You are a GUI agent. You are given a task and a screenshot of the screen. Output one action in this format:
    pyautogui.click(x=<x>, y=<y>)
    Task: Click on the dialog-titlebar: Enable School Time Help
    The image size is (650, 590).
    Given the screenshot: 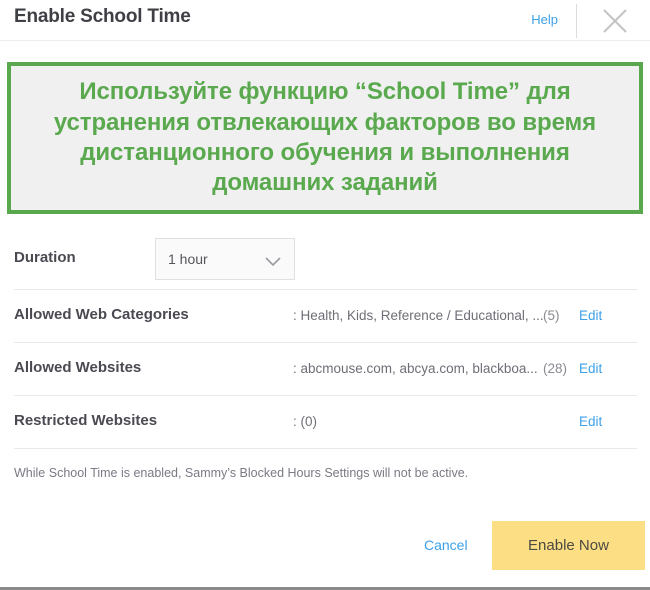 What is the action you would take?
    pyautogui.click(x=325, y=20)
    